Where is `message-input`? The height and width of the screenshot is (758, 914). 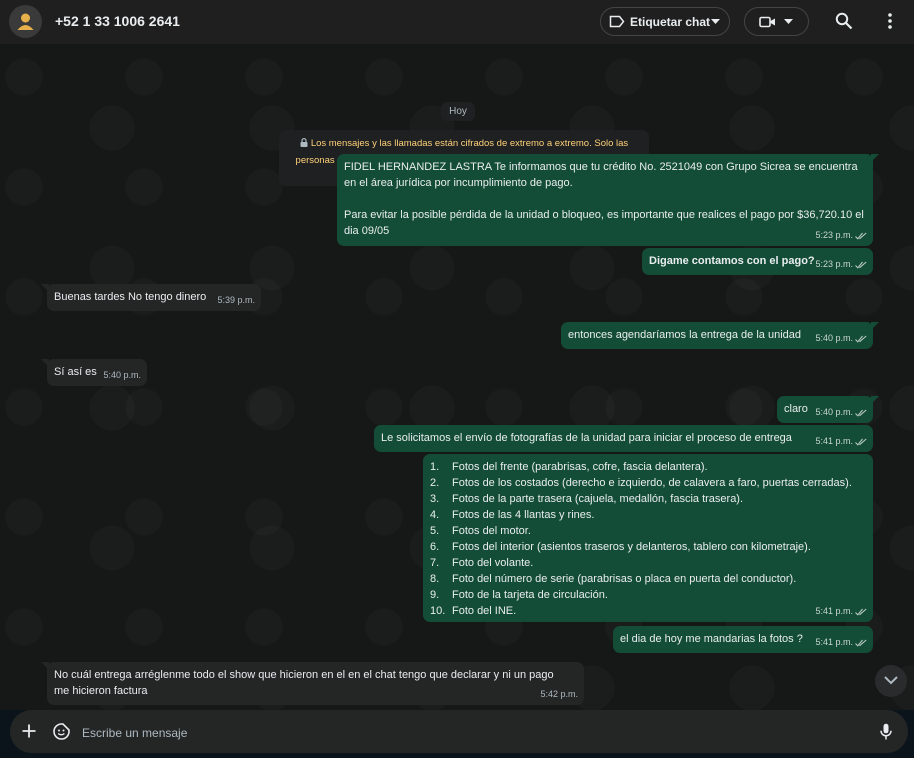
message-input is located at coordinates (462, 733).